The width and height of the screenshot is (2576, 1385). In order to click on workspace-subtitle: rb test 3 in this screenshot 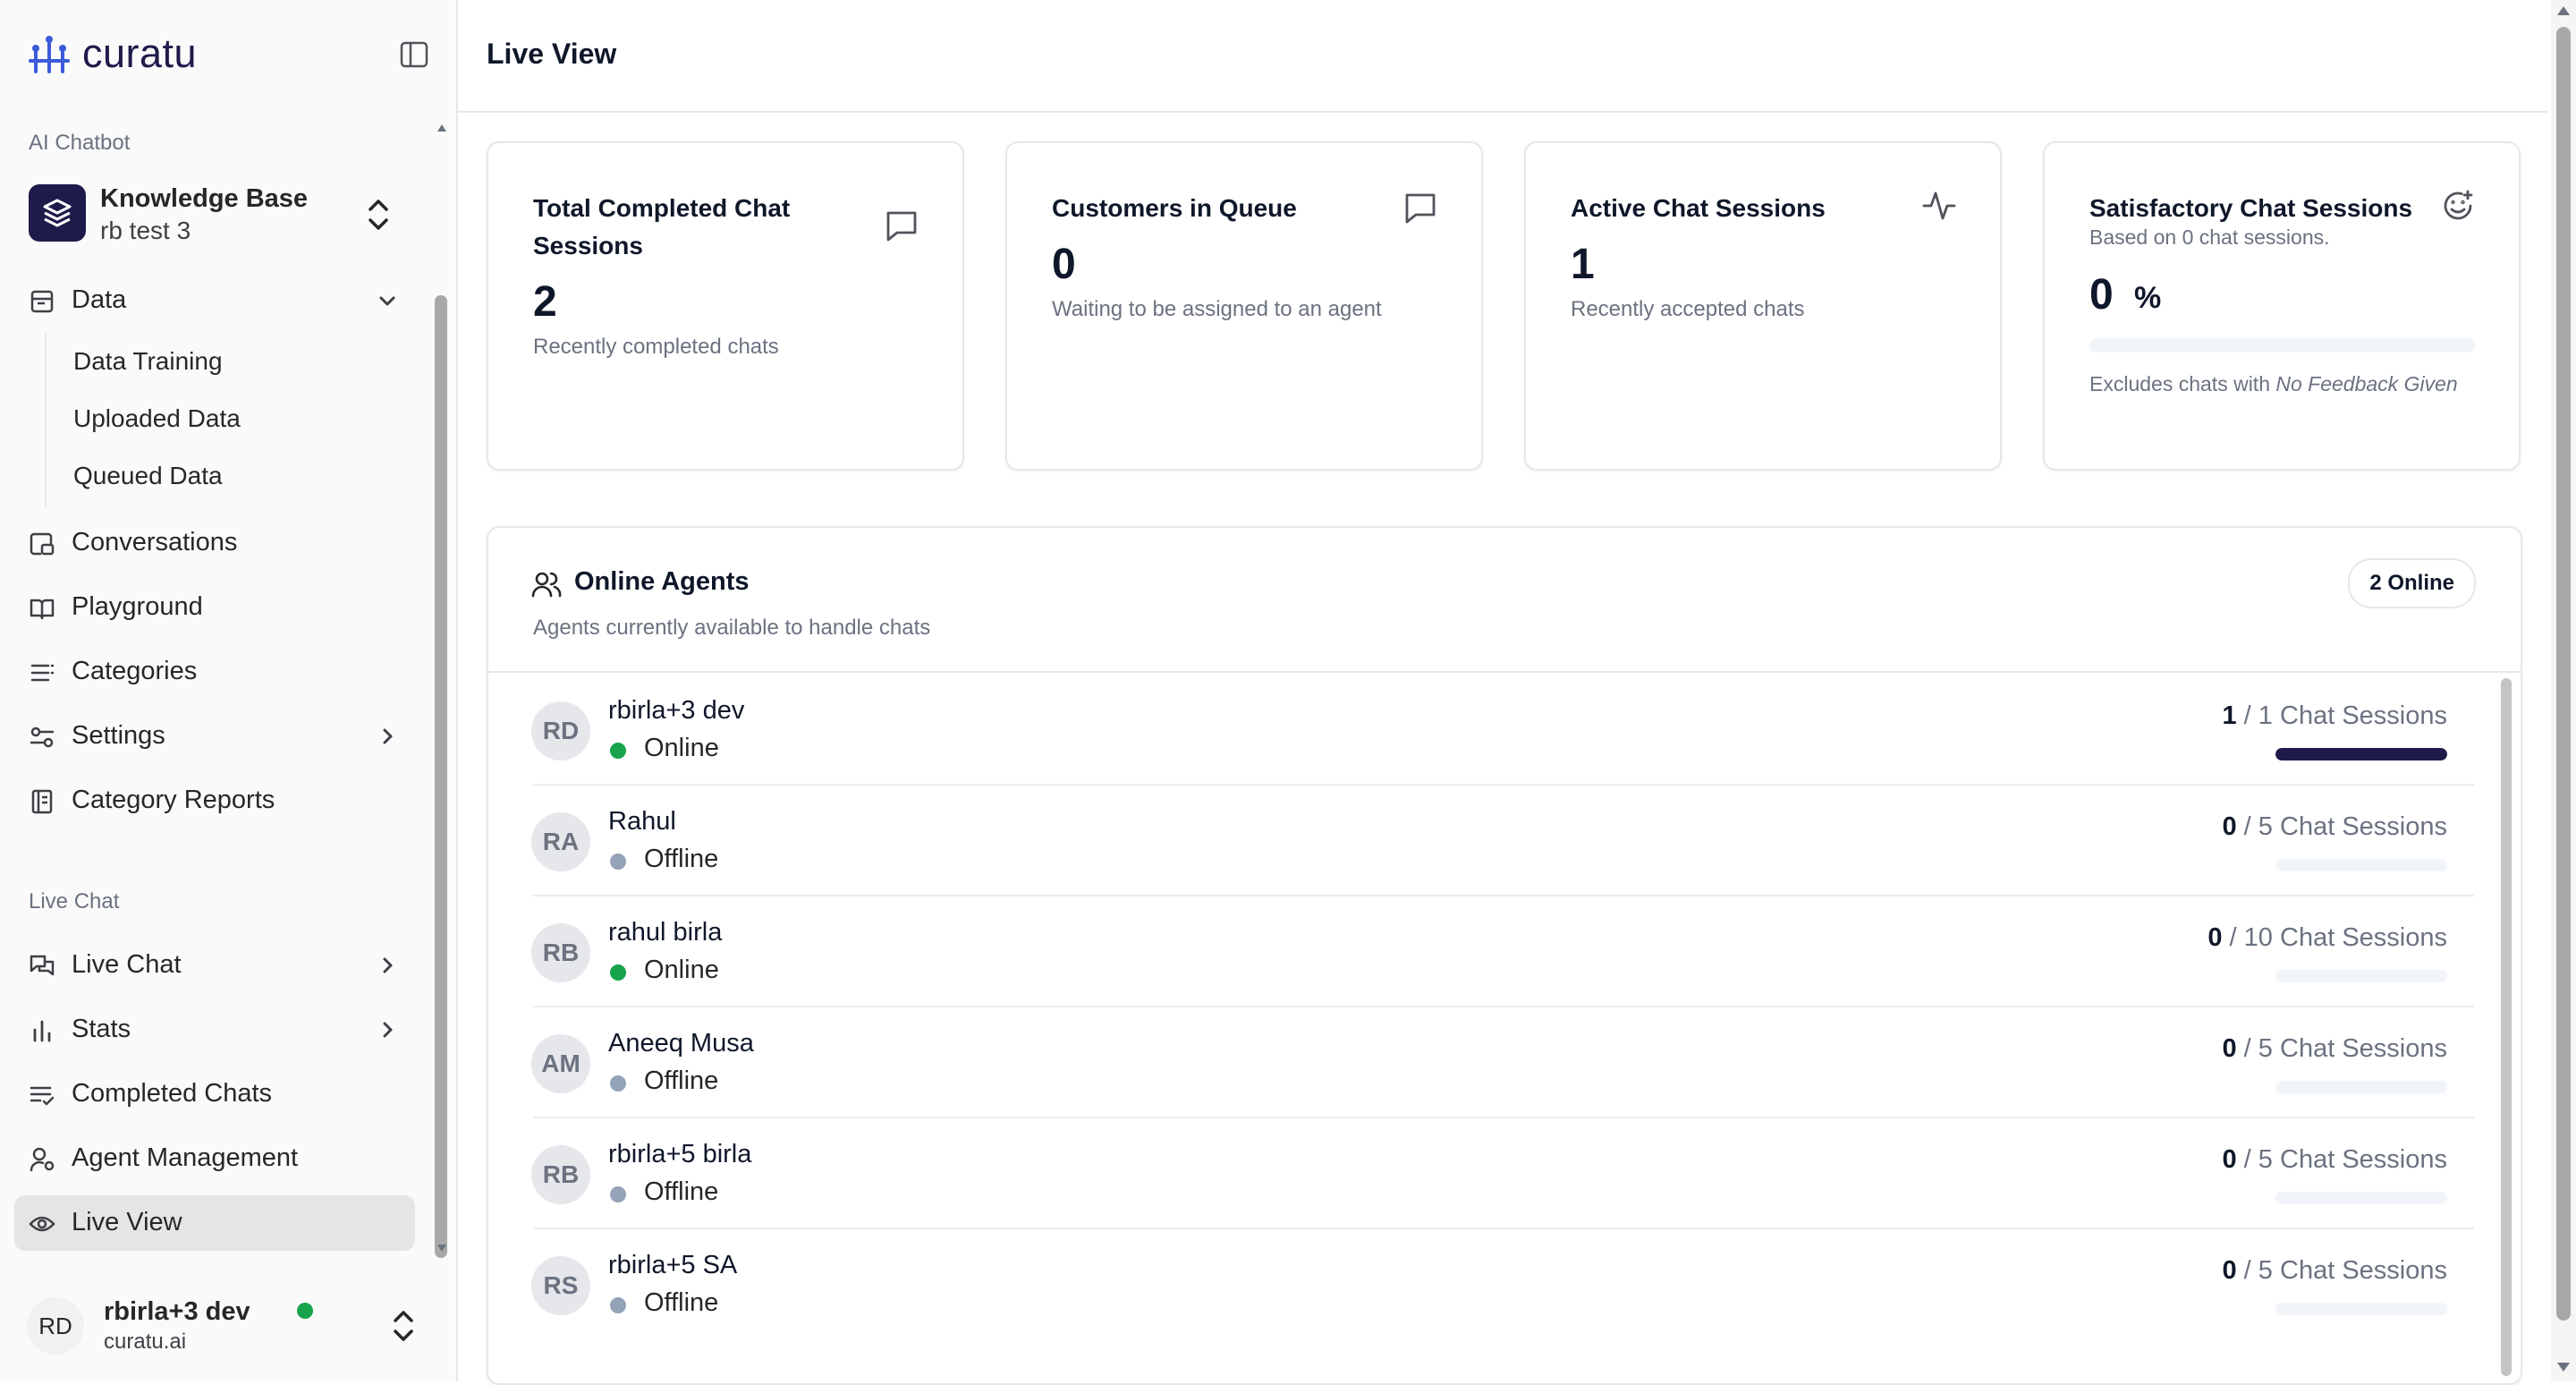, I will do `click(145, 230)`.